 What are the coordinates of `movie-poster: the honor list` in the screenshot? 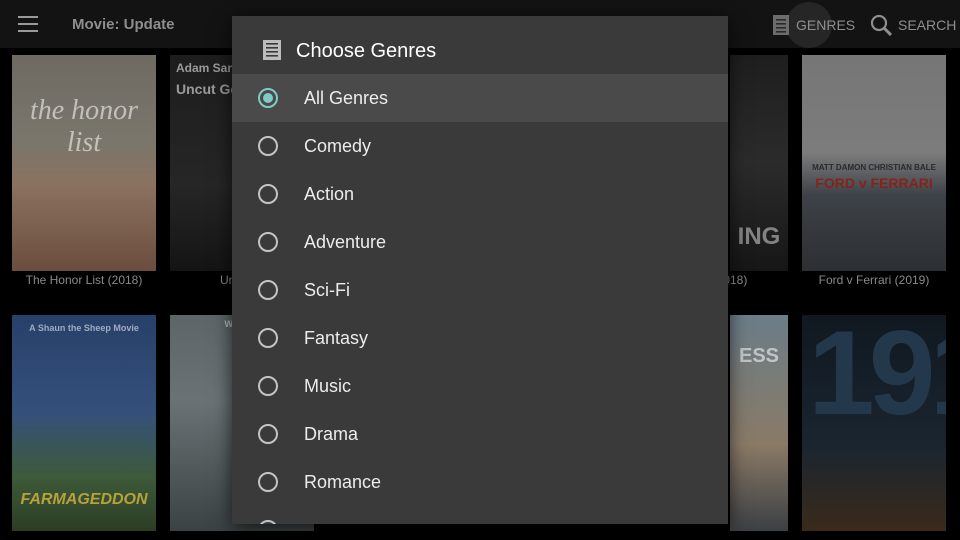 It's located at (84, 163).